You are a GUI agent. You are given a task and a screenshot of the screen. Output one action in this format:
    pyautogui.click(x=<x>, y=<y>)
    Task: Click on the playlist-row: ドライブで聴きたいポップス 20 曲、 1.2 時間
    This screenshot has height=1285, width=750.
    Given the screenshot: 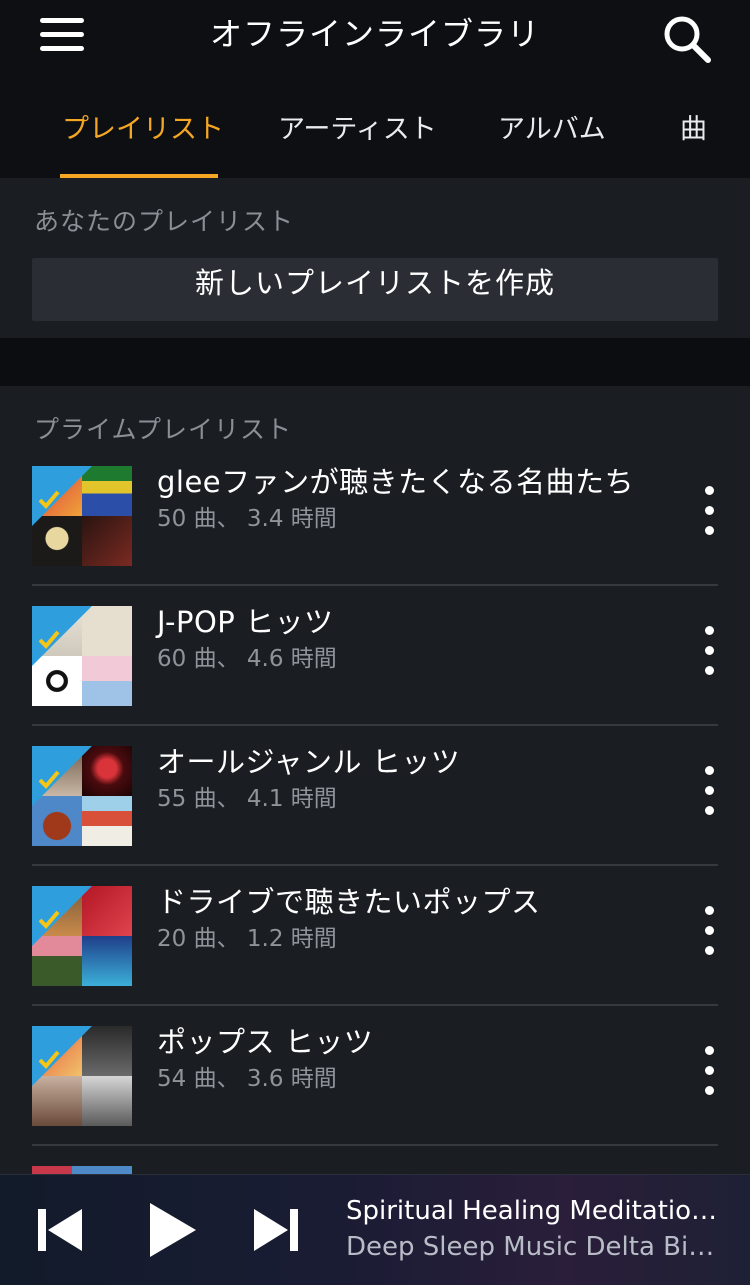 What is the action you would take?
    pyautogui.click(x=375, y=936)
    